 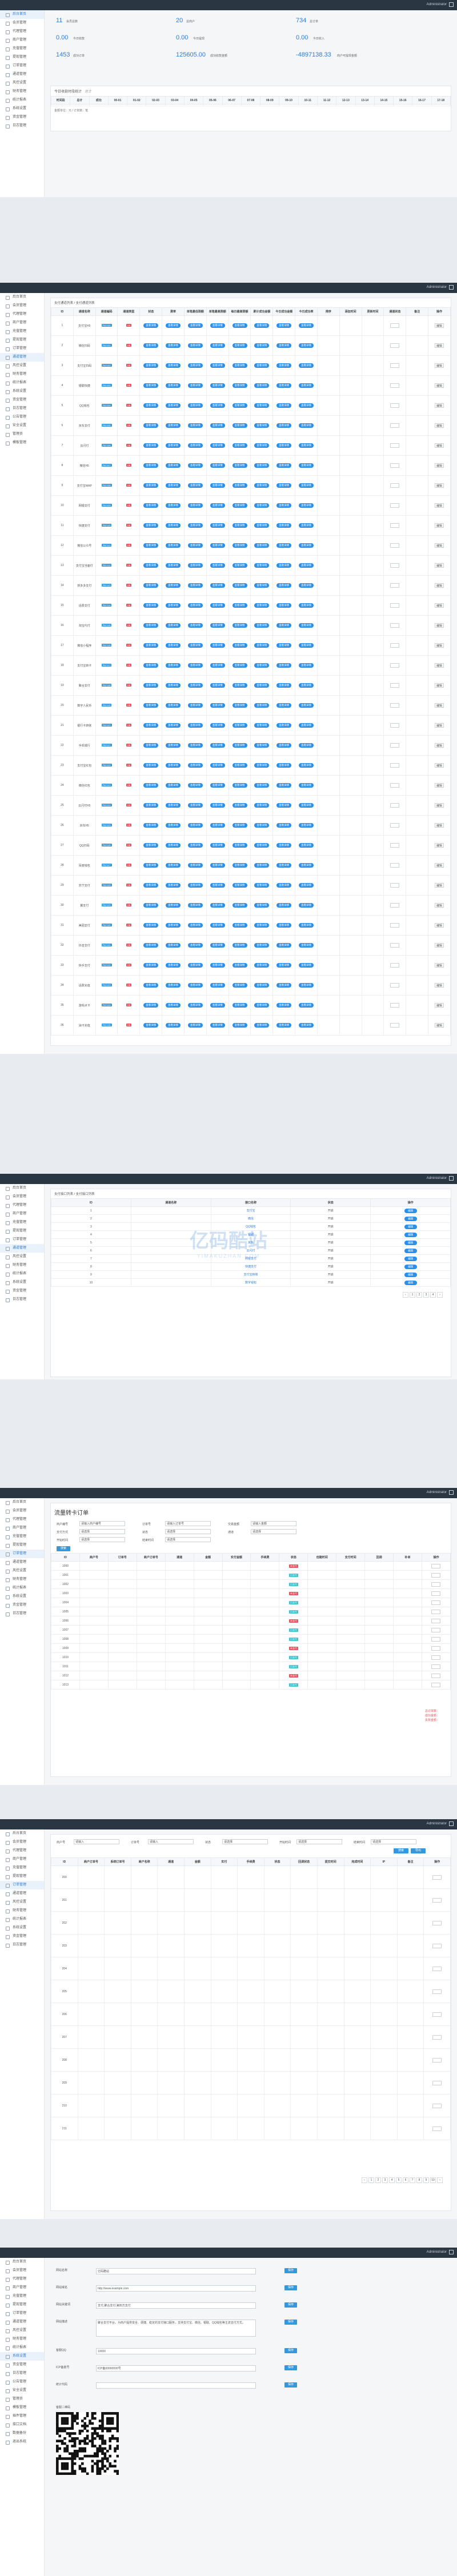 I want to click on sidebar-item: 数据备份, so click(x=22, y=2433).